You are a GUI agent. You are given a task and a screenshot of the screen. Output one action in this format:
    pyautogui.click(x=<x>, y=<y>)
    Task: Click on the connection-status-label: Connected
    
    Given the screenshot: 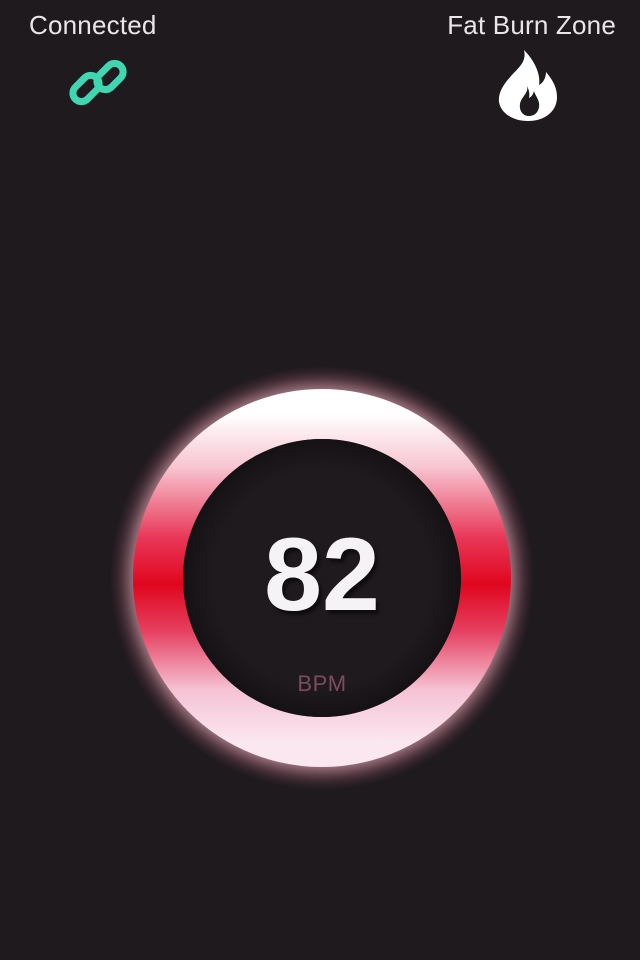 What is the action you would take?
    pyautogui.click(x=93, y=25)
    